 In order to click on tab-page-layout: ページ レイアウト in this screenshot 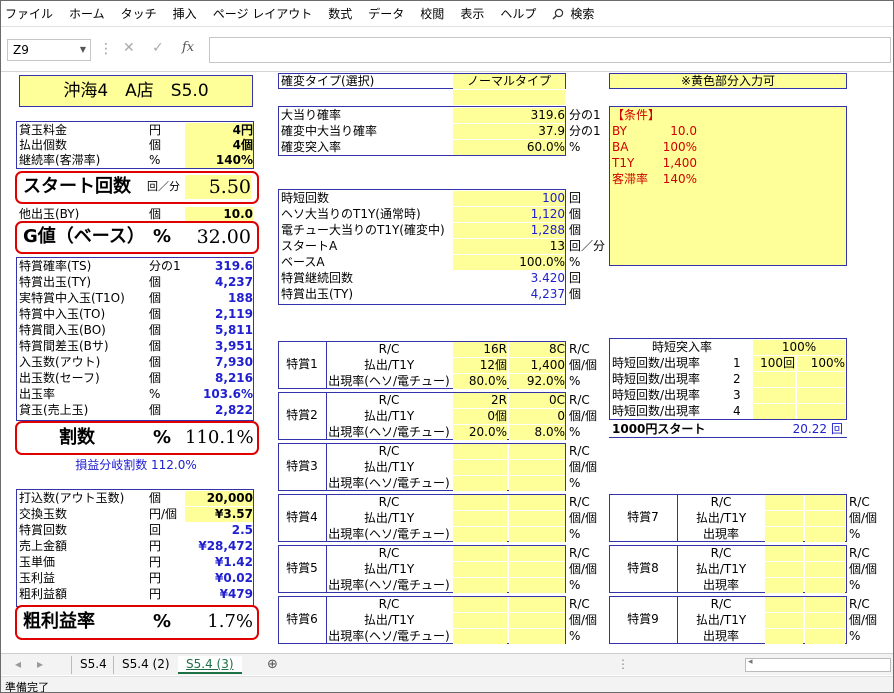, I will do `click(263, 13)`.